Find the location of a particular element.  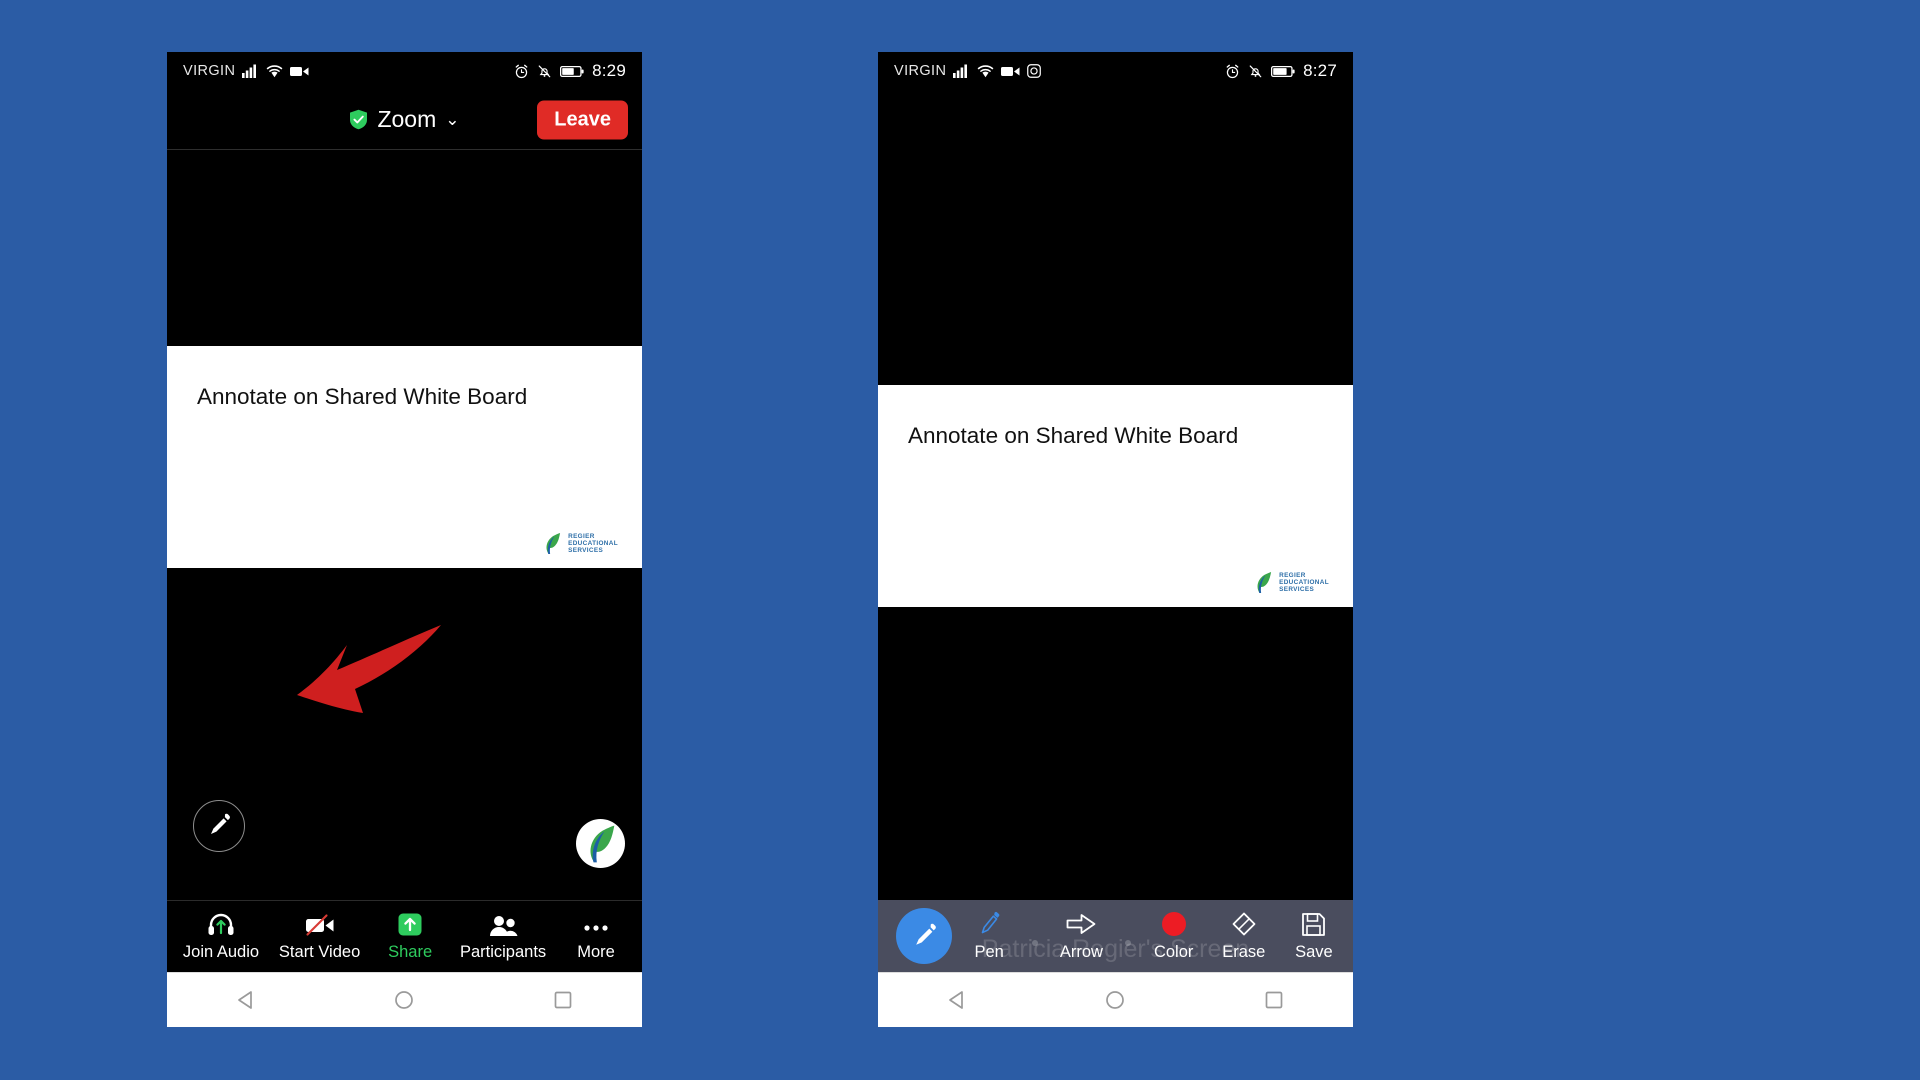

video-pane-top-left is located at coordinates (404, 248).